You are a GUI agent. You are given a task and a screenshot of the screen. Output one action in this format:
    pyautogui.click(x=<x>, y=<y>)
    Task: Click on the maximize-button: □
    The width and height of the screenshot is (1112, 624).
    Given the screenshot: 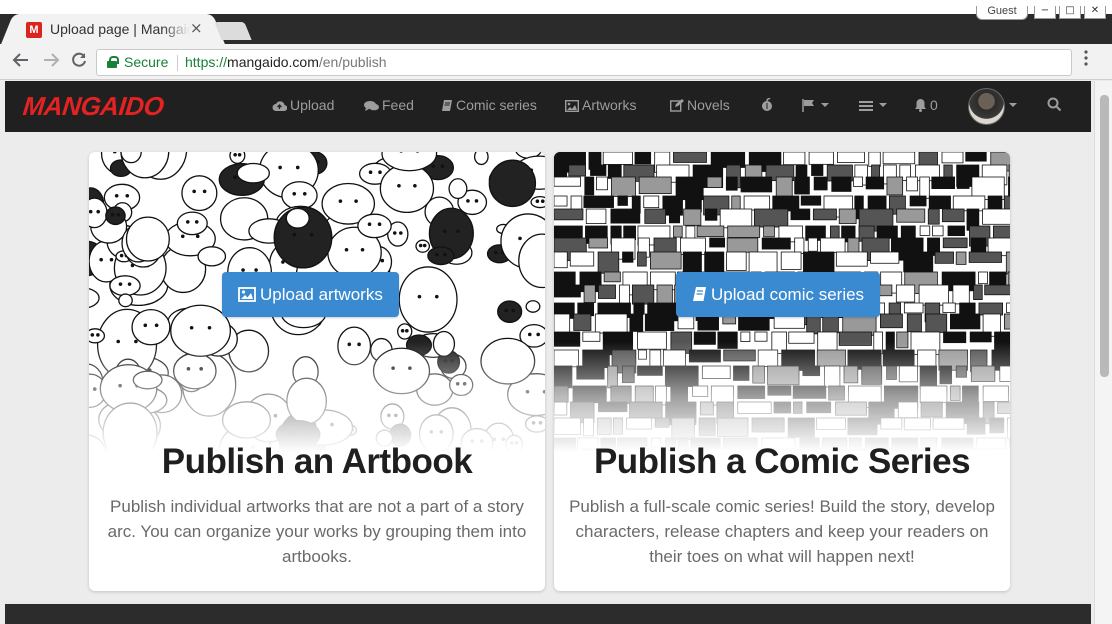 What is the action you would take?
    pyautogui.click(x=1070, y=12)
    